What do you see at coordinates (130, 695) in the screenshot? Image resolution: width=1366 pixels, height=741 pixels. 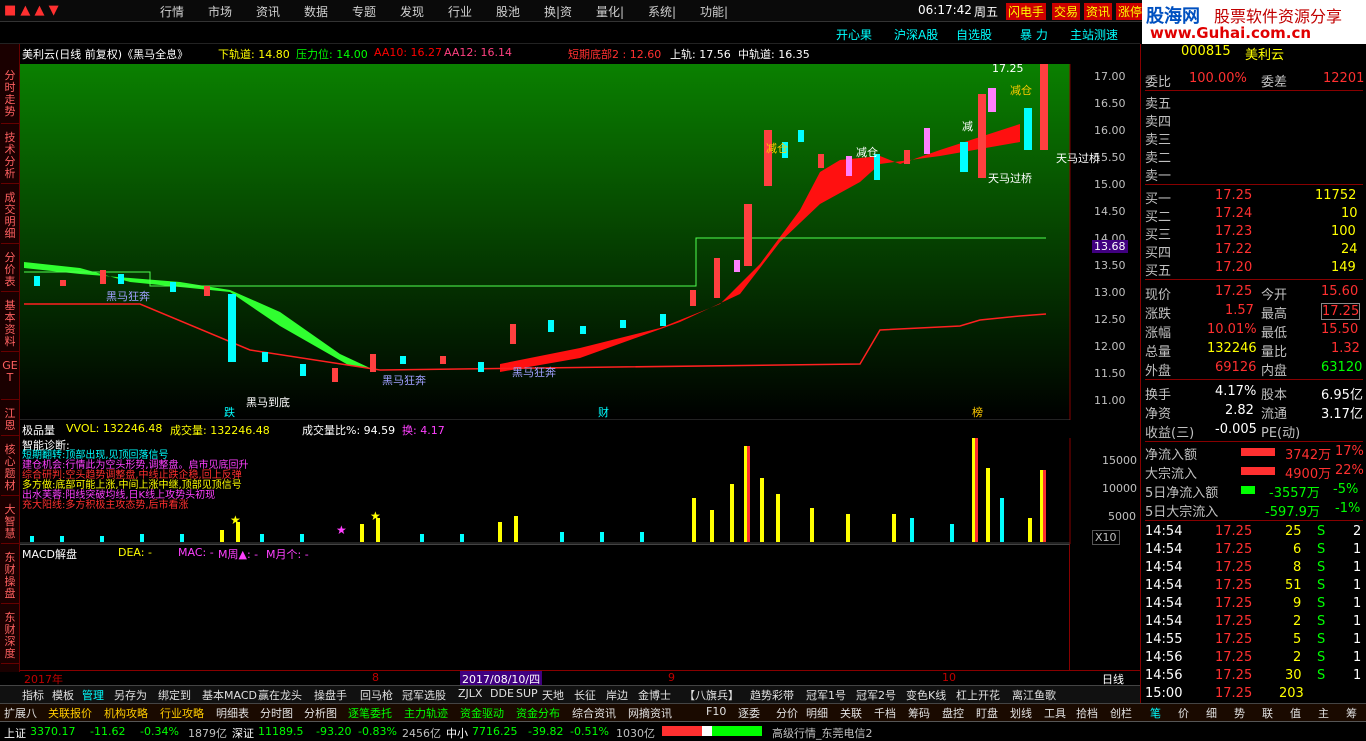 I see `tb-saveas: 另存为` at bounding box center [130, 695].